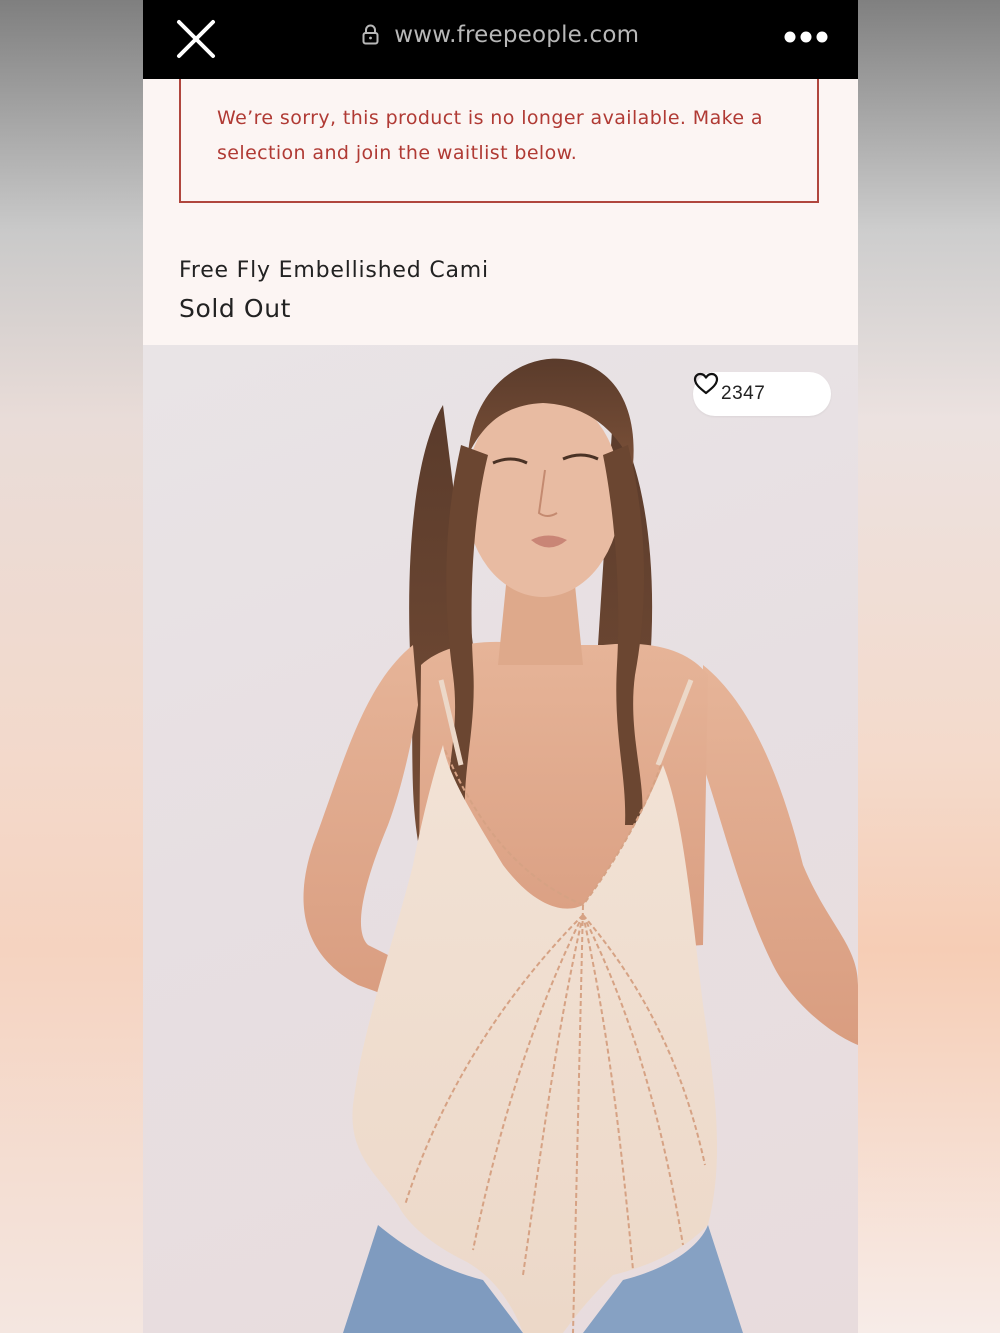  I want to click on product-name: Free Fly Embellished Cami, so click(334, 270).